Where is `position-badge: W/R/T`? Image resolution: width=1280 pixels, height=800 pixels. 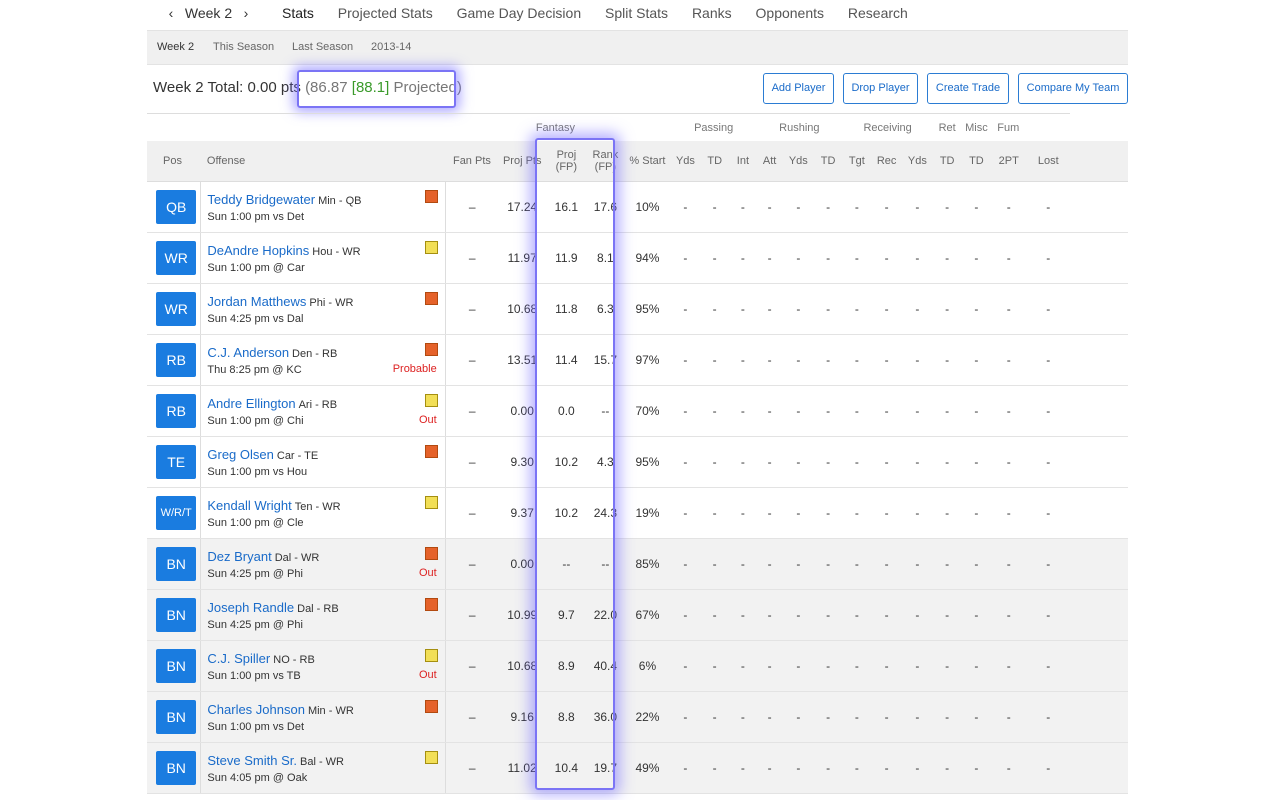
position-badge: W/R/T is located at coordinates (176, 513).